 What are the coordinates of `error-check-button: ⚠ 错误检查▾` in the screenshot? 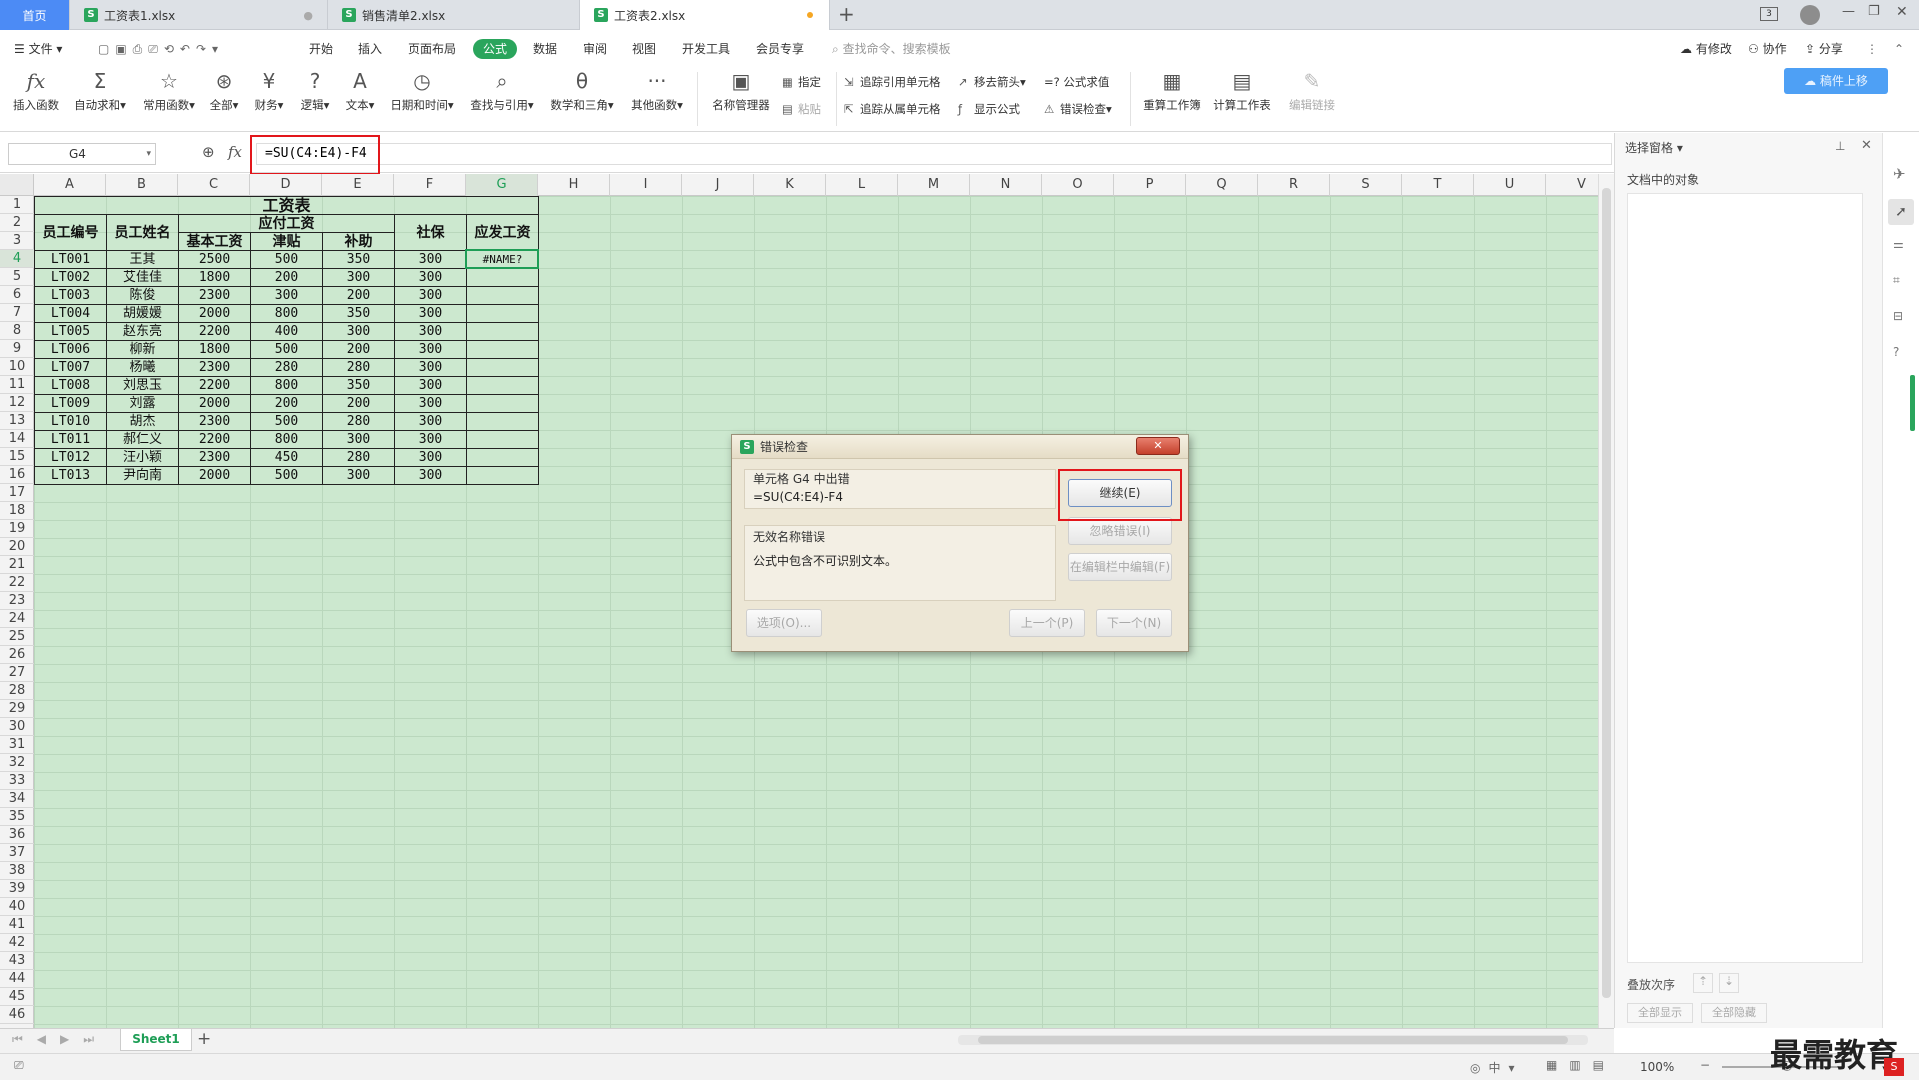 It's located at (1078, 109).